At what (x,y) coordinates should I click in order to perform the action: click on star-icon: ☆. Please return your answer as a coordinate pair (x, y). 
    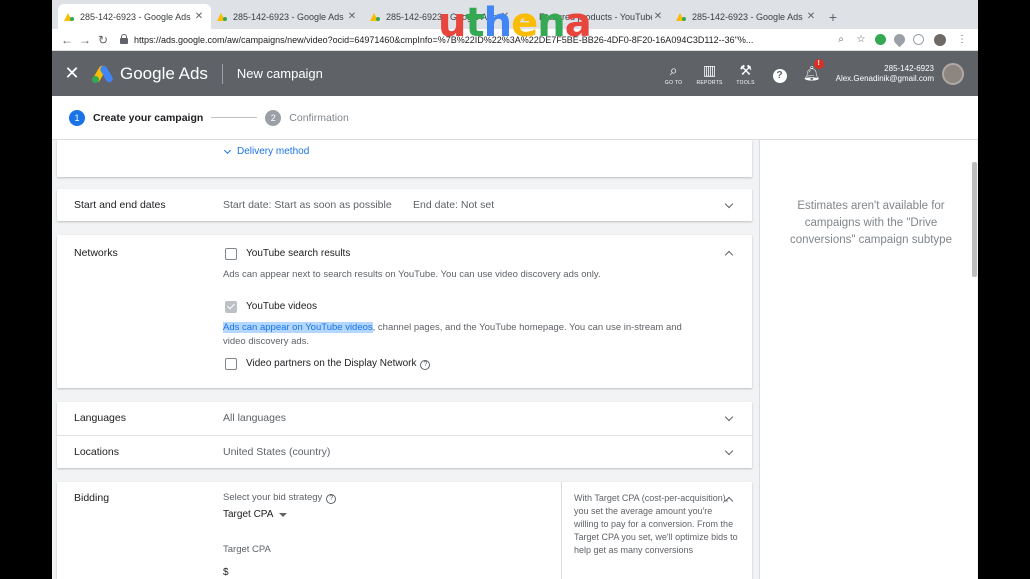
    Looking at the image, I should click on (861, 39).